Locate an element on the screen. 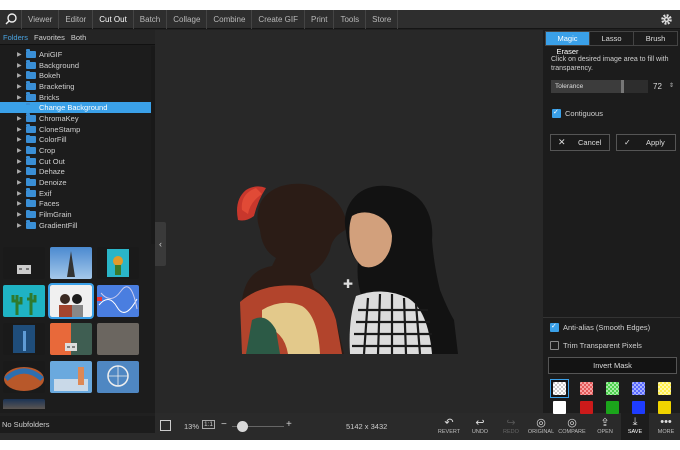 The height and width of the screenshot is (450, 680). browser-settings-gear-icon is located at coordinates (146, 436).